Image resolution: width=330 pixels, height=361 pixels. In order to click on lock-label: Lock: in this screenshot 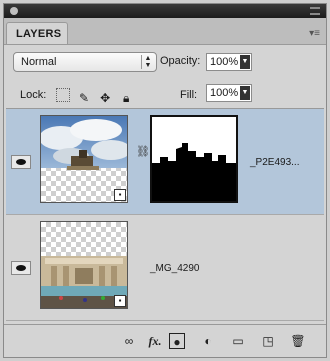, I will do `click(33, 95)`.